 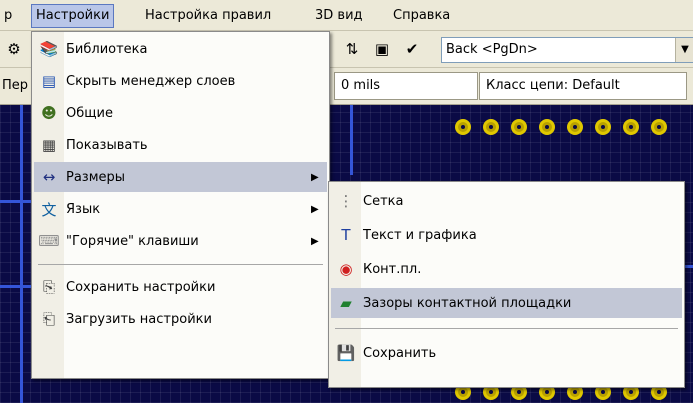 I want to click on menu-item-label: Загрузить настройки, so click(x=139, y=319).